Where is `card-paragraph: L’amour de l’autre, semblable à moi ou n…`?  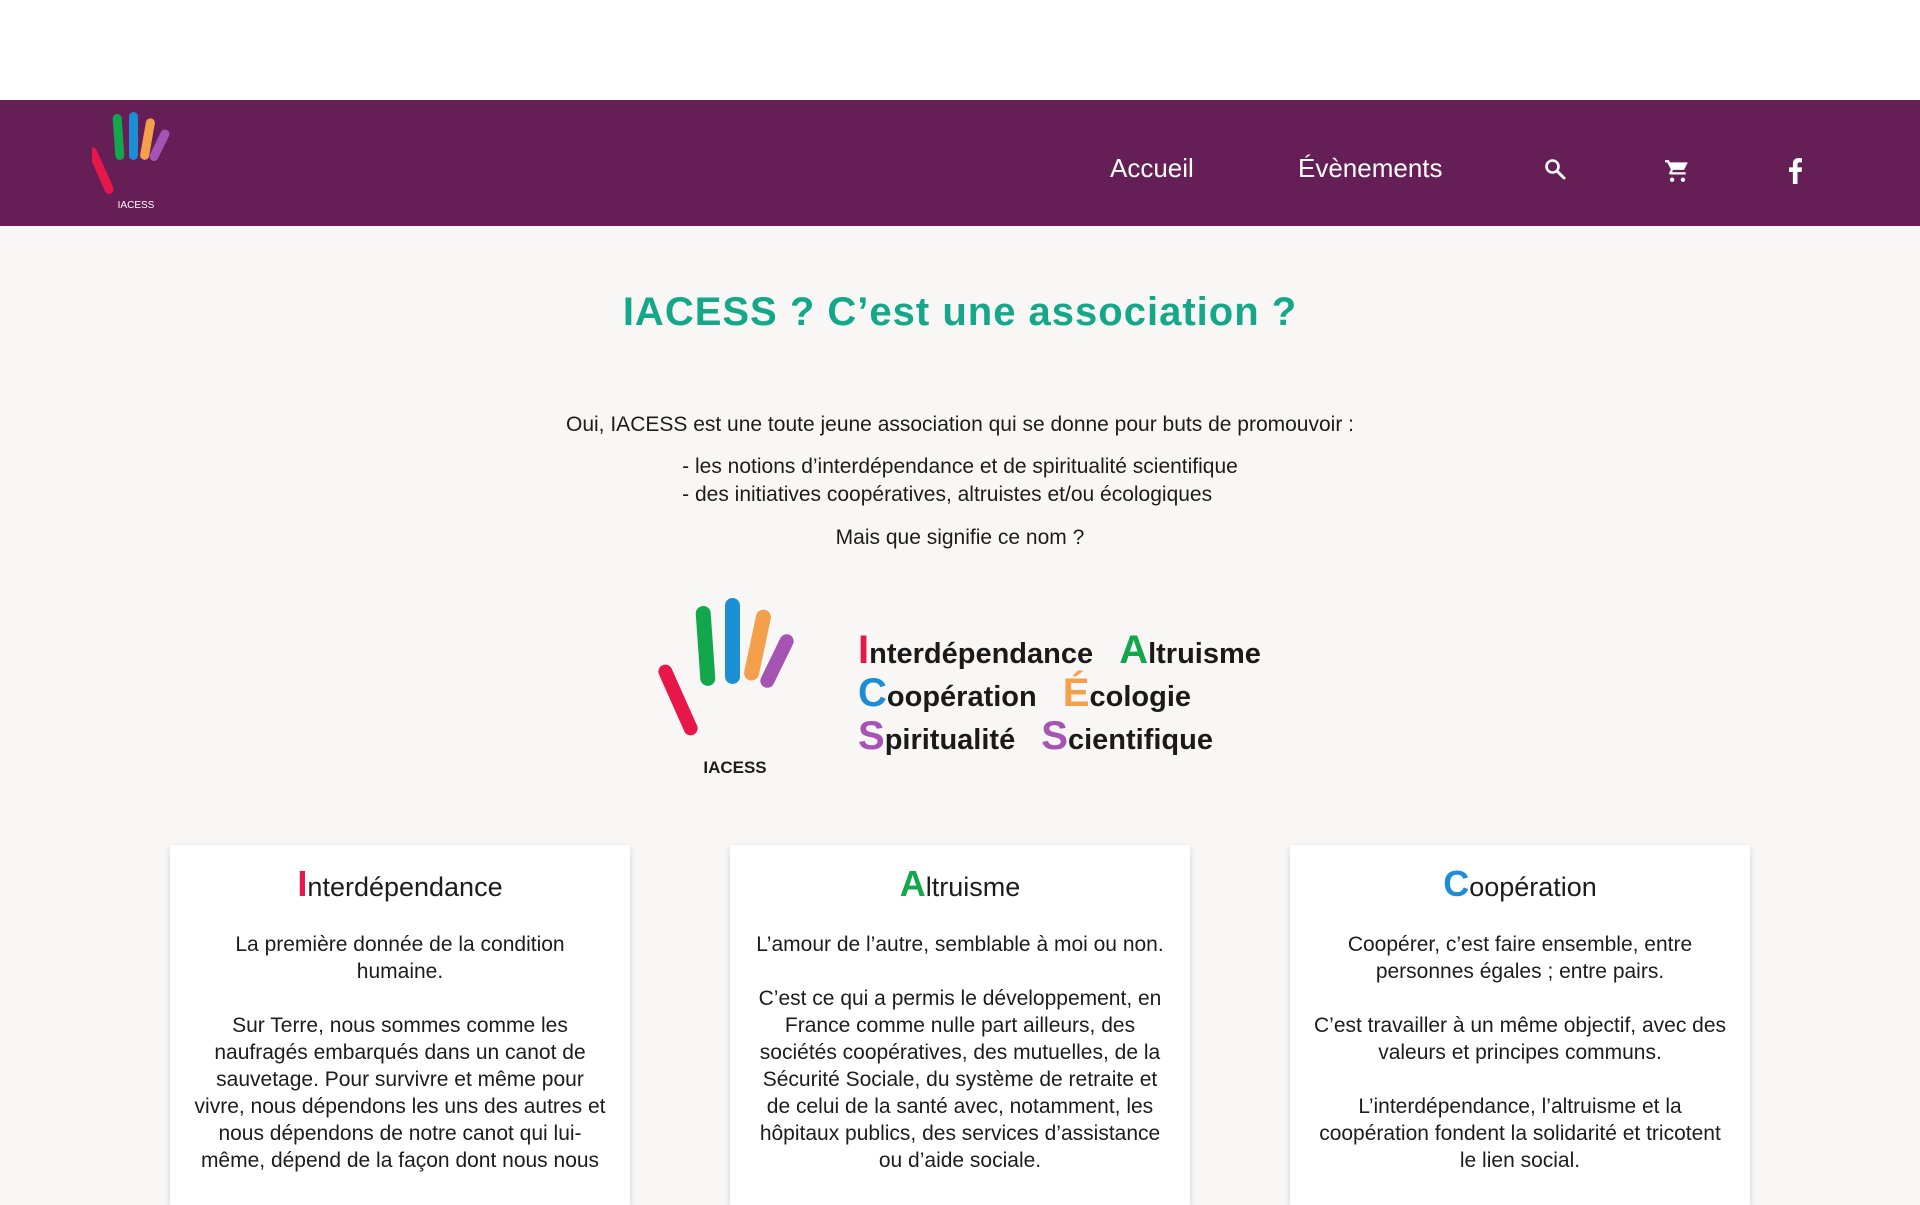 card-paragraph: L’amour de l’autre, semblable à moi ou n… is located at coordinates (960, 944).